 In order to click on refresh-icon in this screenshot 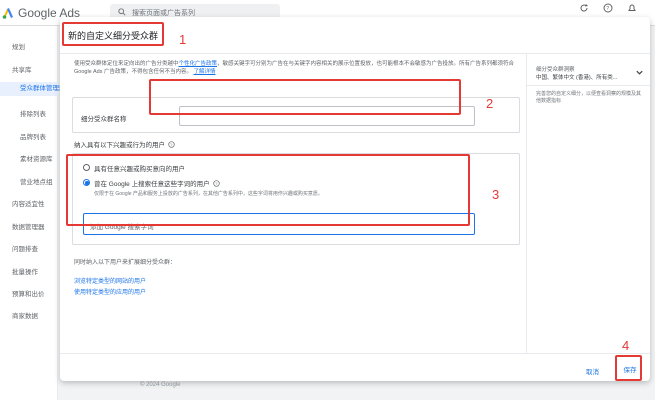, I will do `click(584, 8)`.